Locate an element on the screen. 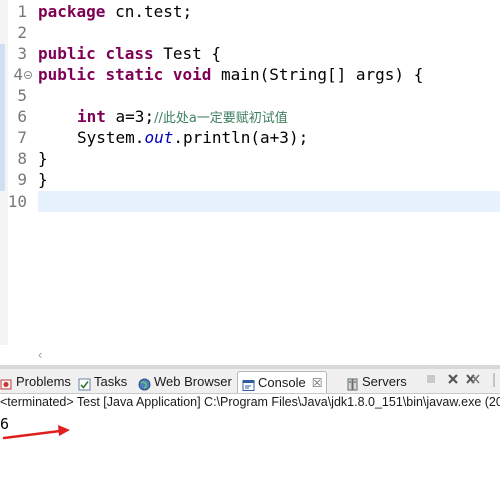 Image resolution: width=500 pixels, height=481 pixels. toolbar-divider is located at coordinates (494, 381).